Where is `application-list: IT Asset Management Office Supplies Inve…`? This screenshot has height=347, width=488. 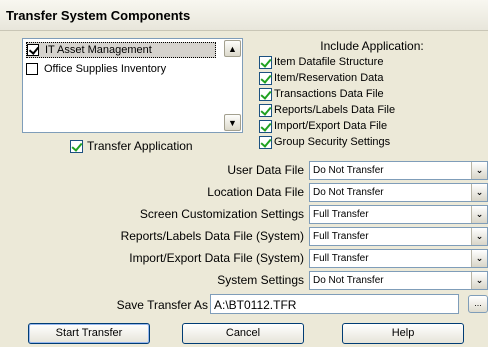 application-list: IT Asset Management Office Supplies Inve… is located at coordinates (132, 85).